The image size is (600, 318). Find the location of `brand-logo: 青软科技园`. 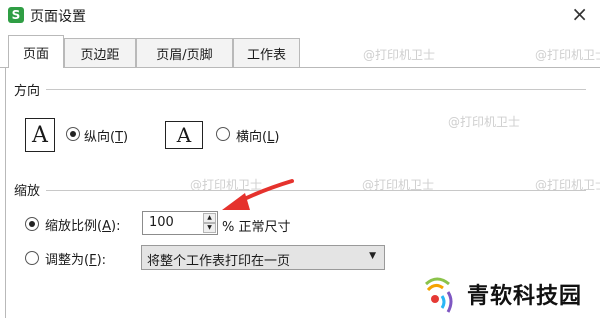

brand-logo: 青软科技园 is located at coordinates (508, 293).